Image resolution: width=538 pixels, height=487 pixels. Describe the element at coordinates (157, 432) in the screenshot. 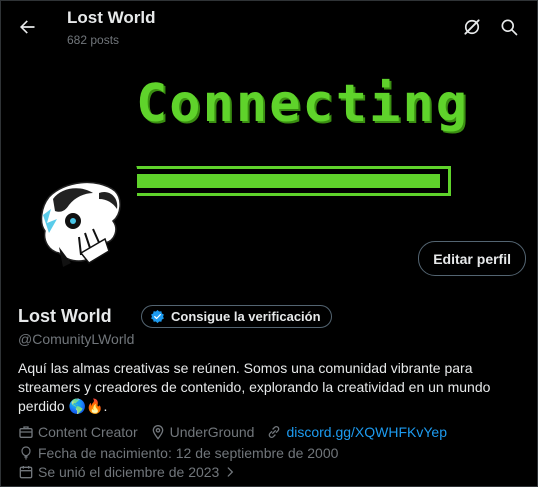

I see `location-pin-icon` at that location.